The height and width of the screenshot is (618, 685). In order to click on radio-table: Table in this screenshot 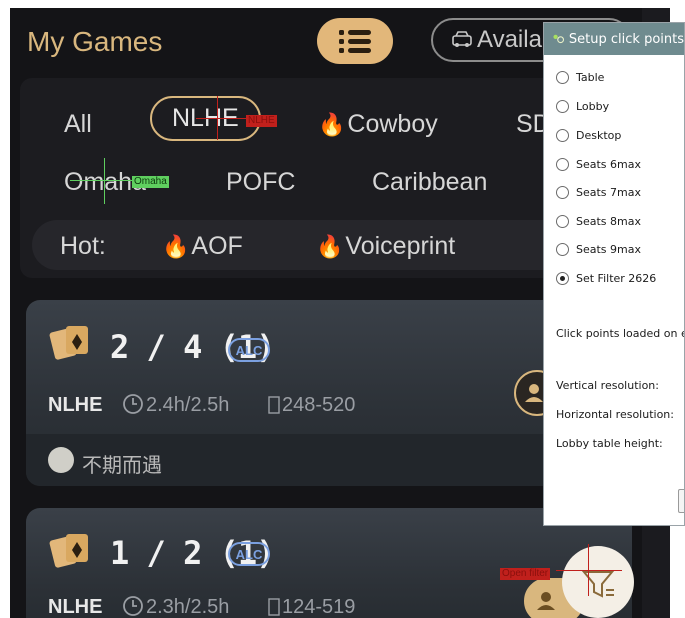, I will do `click(580, 77)`.